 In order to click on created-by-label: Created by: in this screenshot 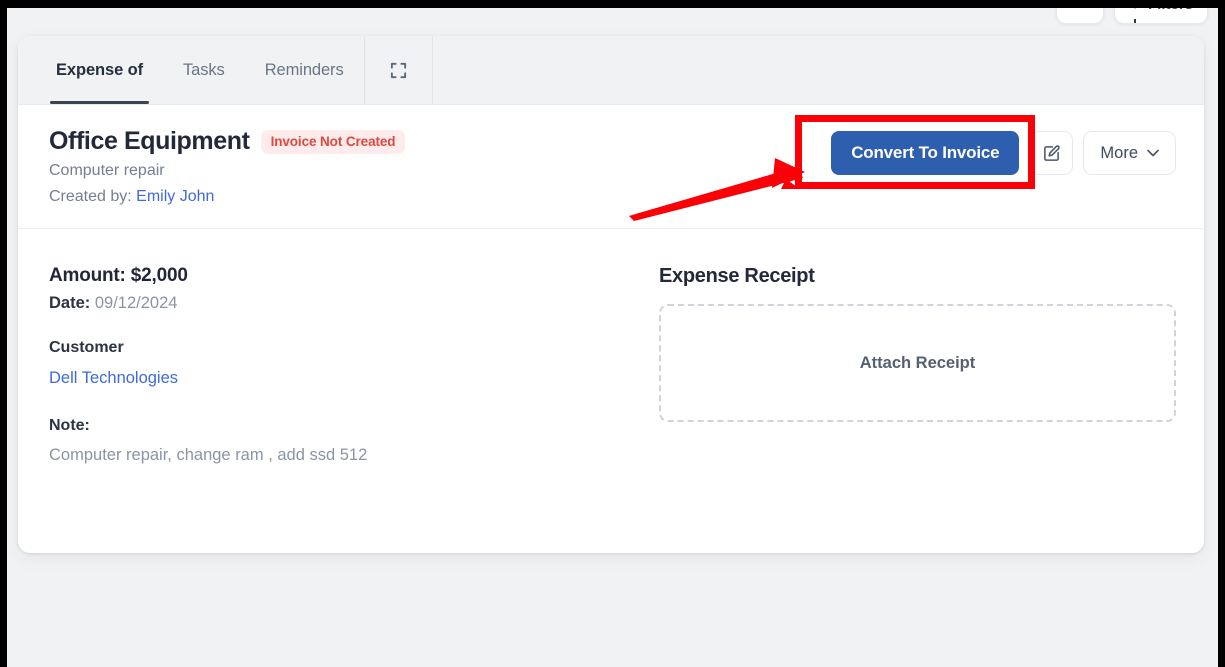, I will do `click(90, 196)`.